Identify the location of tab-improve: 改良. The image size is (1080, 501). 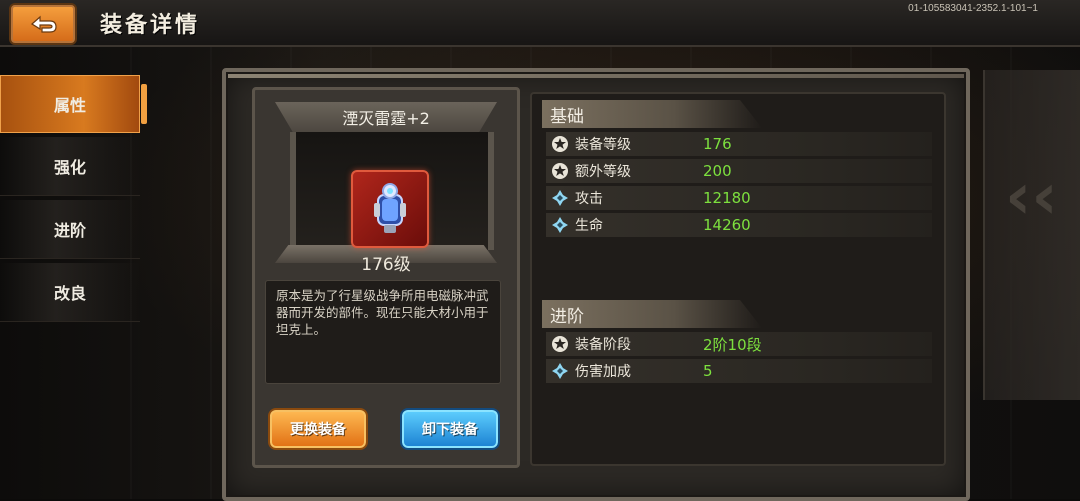
(70, 292).